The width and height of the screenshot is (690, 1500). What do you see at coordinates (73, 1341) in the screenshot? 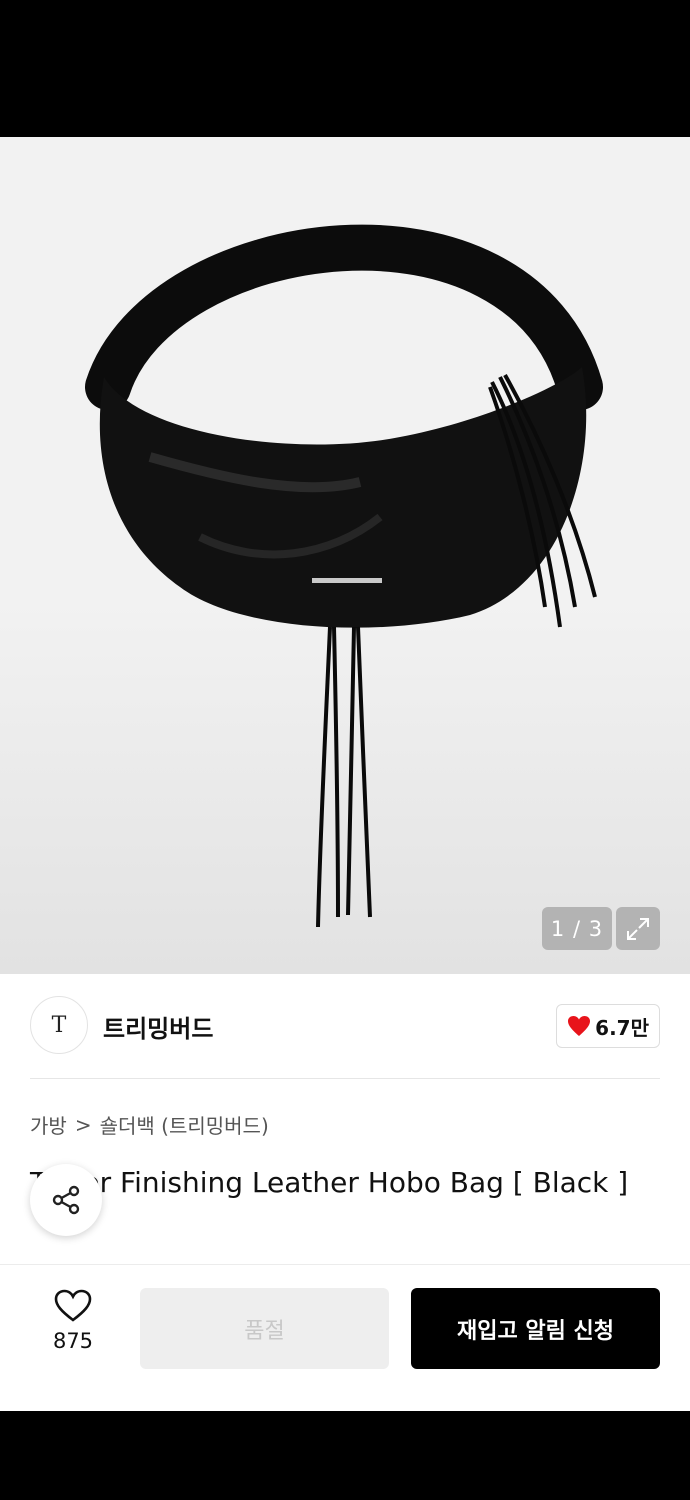
I see `wishlist-count: 875` at bounding box center [73, 1341].